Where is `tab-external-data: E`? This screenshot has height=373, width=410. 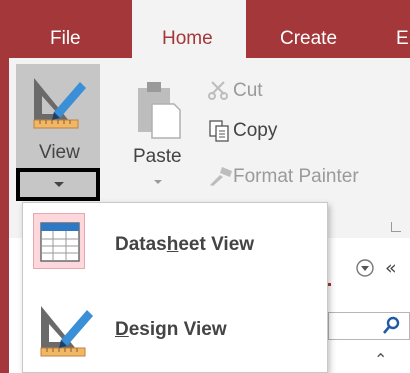 tab-external-data: E is located at coordinates (402, 29).